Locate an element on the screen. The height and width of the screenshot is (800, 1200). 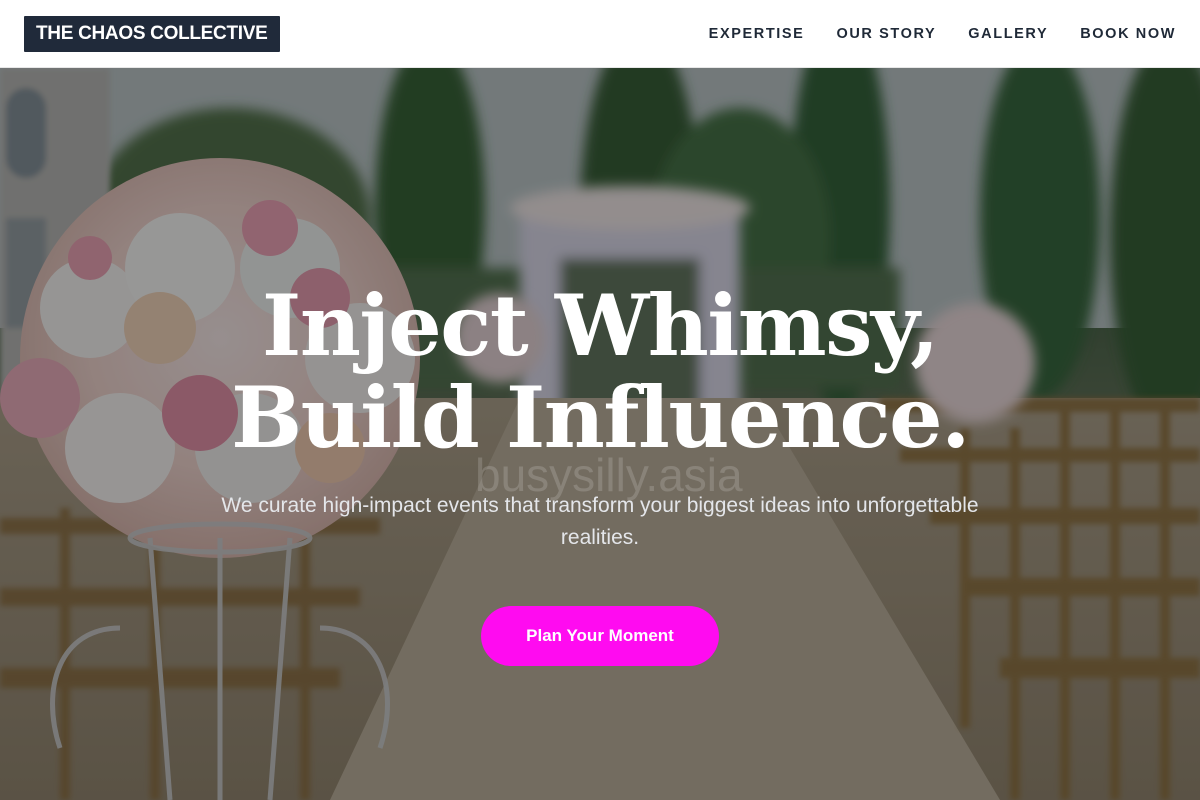
main-nav: EXPERTISE OUR STORY GALLERY BOOK NOW is located at coordinates (926, 34).